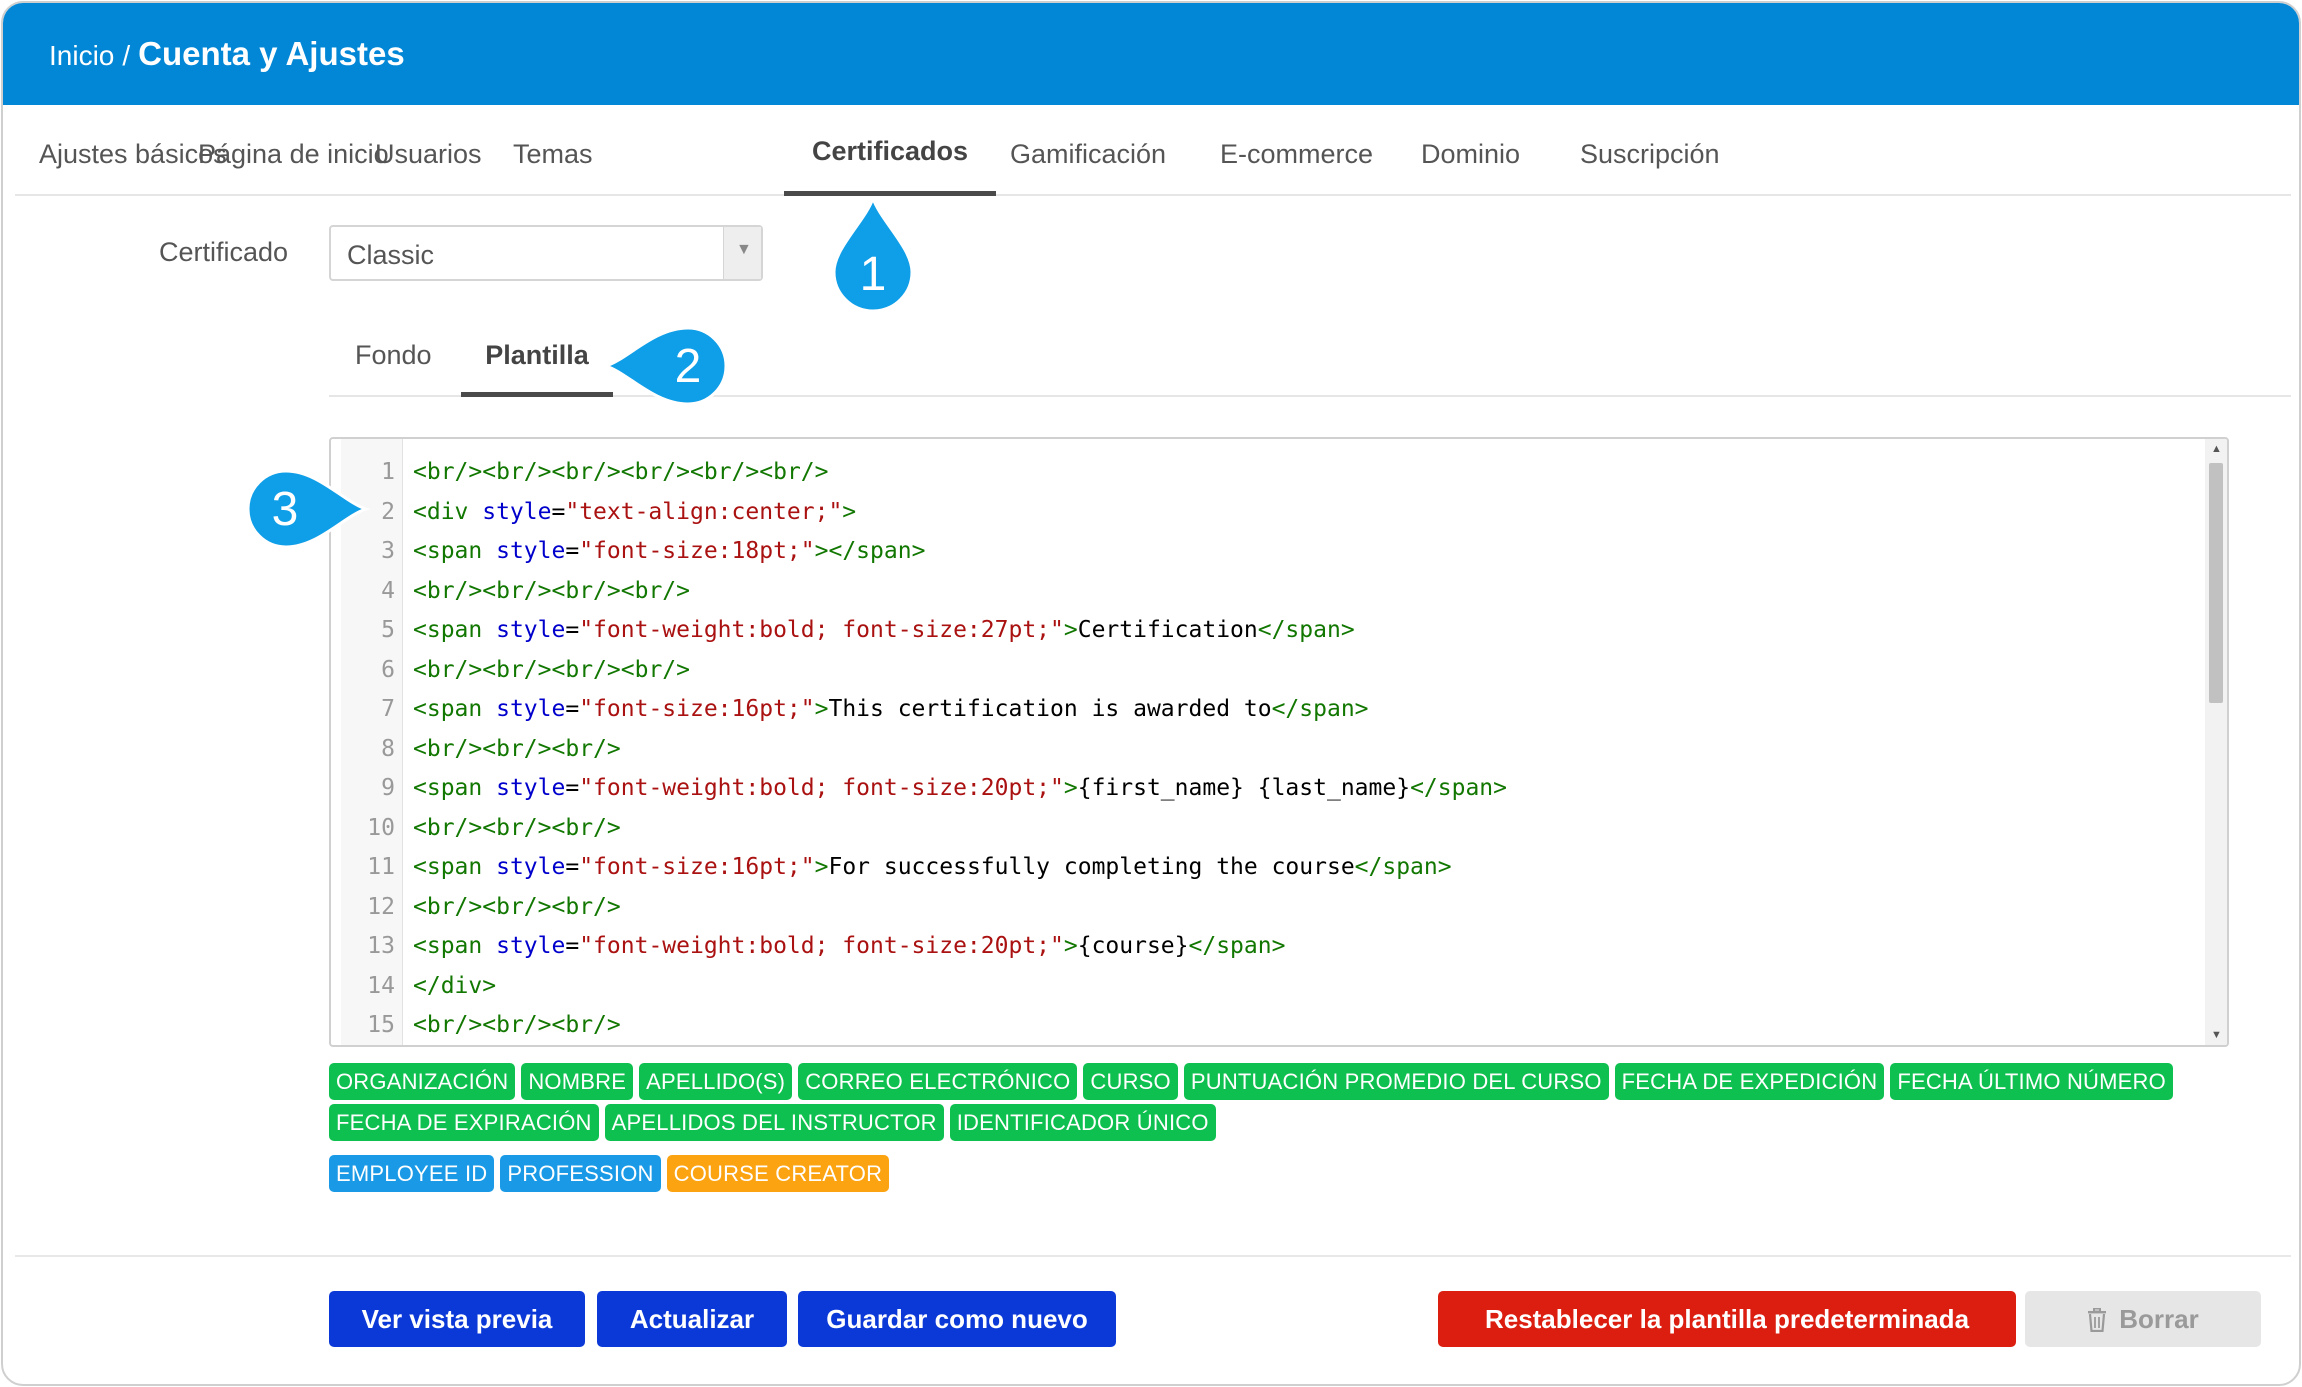 This screenshot has width=2302, height=1387. What do you see at coordinates (1266, 1025) in the screenshot?
I see `code-line: 15 <br/><br/><br/>` at bounding box center [1266, 1025].